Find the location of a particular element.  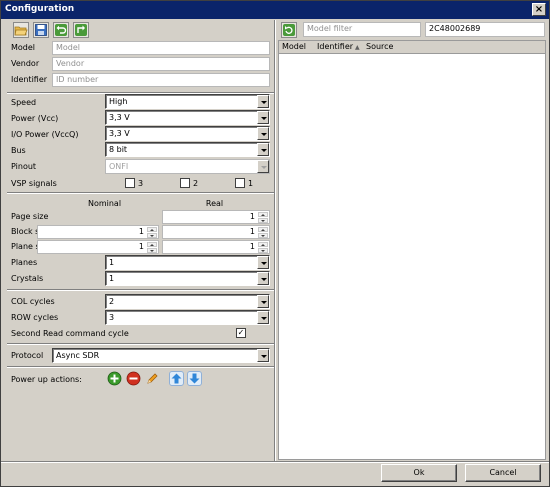

pinout-select: ONFI is located at coordinates (187, 166).